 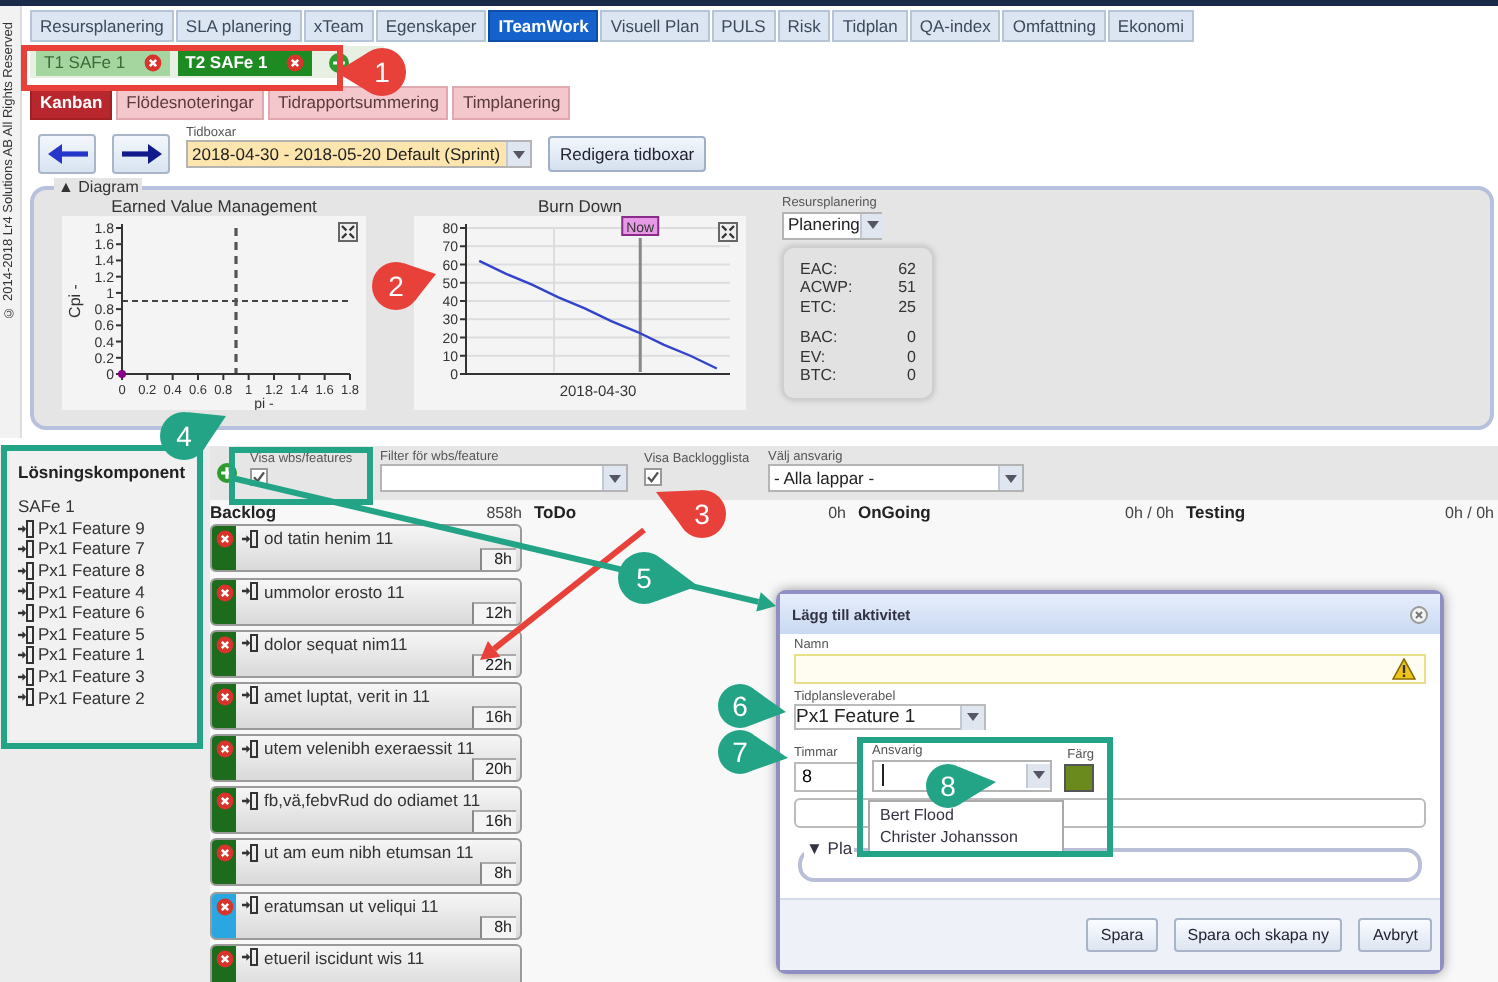 What do you see at coordinates (804, 26) in the screenshot?
I see `tab: Risk` at bounding box center [804, 26].